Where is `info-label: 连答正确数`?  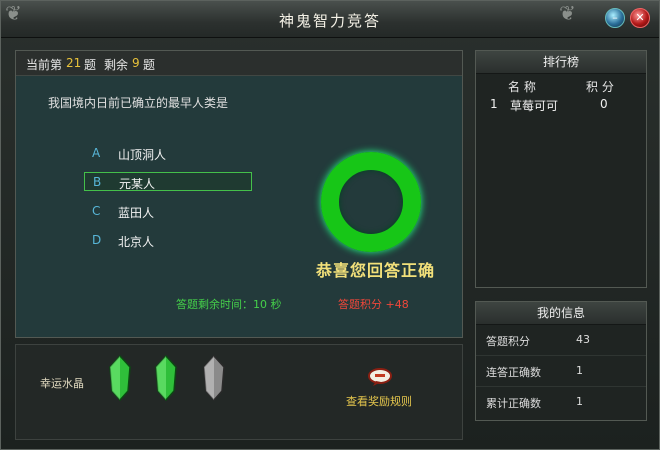
info-label: 连答正确数 is located at coordinates (513, 372).